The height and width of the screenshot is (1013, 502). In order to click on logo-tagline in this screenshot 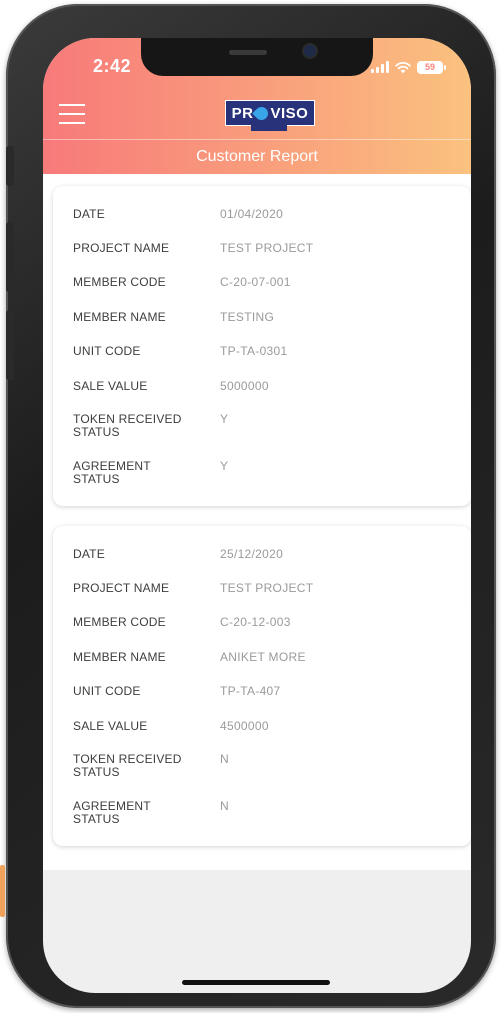, I will do `click(269, 128)`.